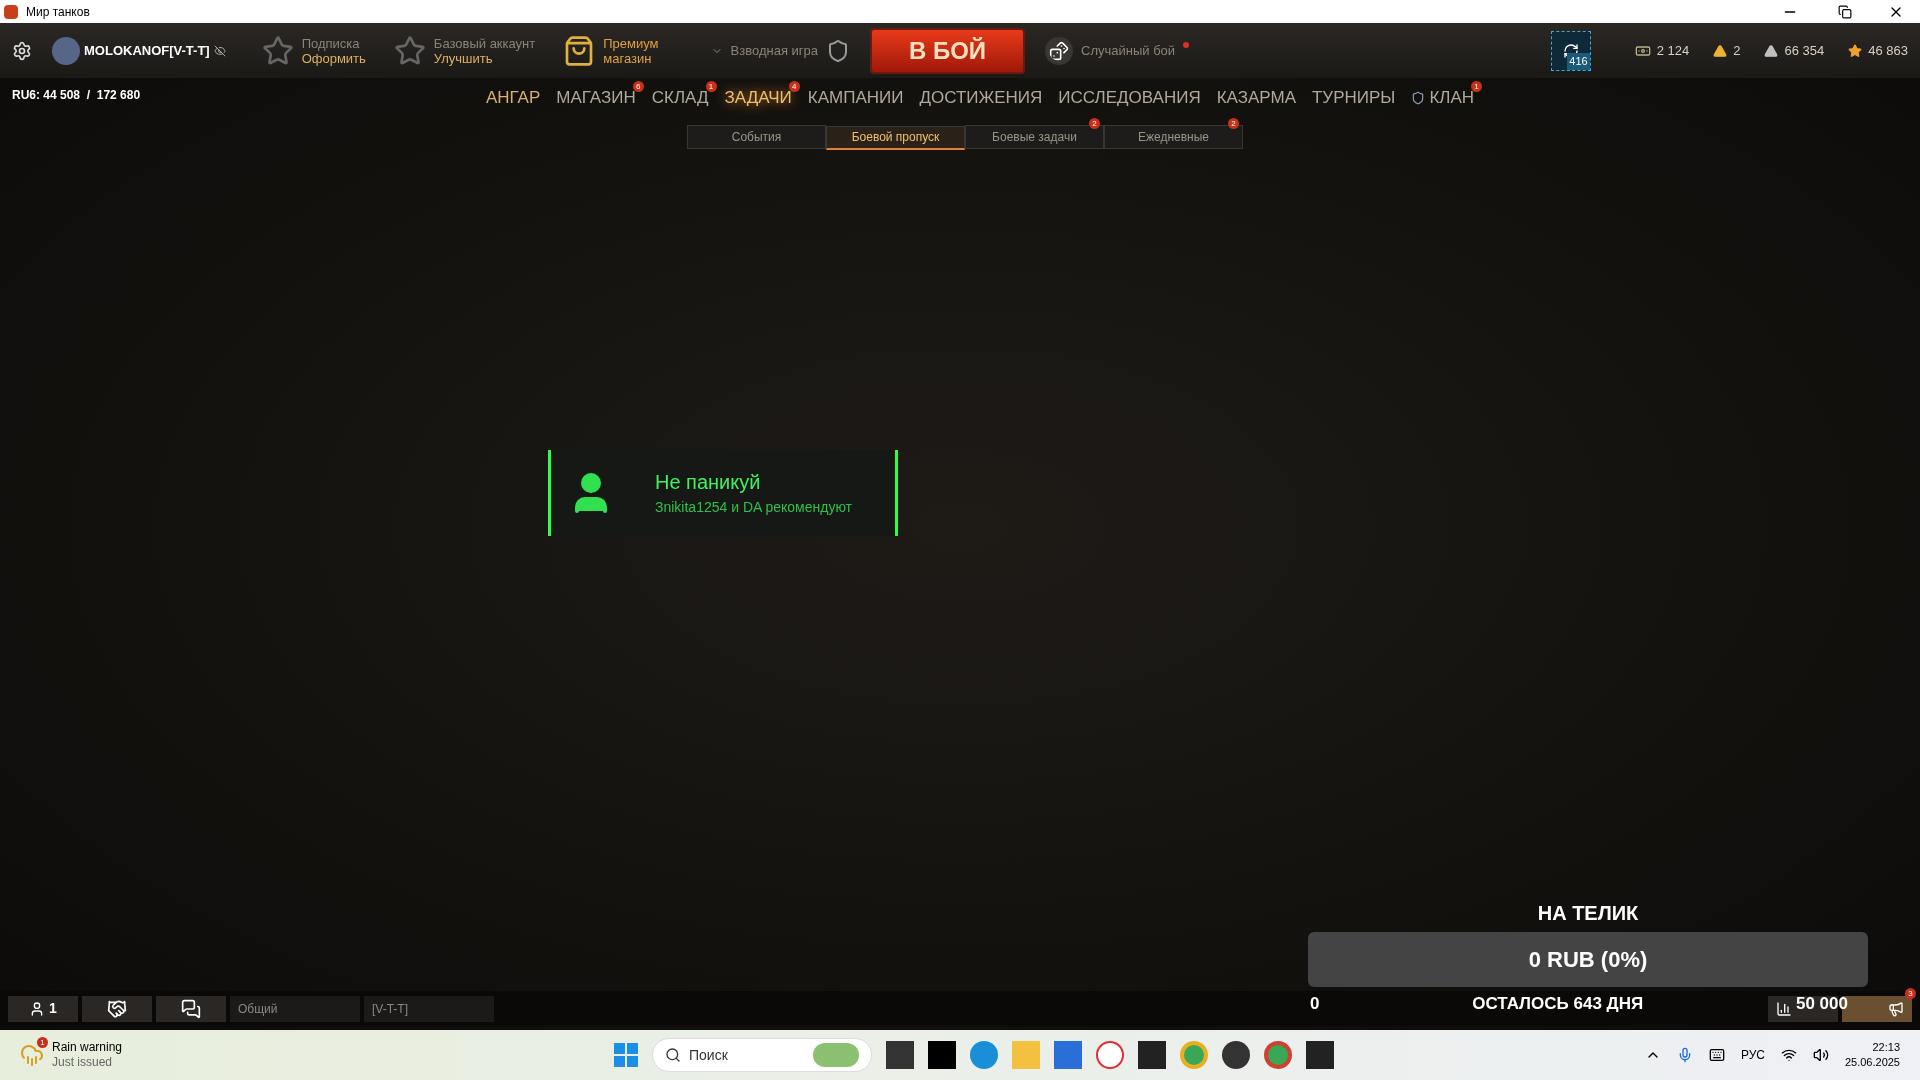  What do you see at coordinates (1872, 1062) in the screenshot?
I see `clock-date: 25.06.2025` at bounding box center [1872, 1062].